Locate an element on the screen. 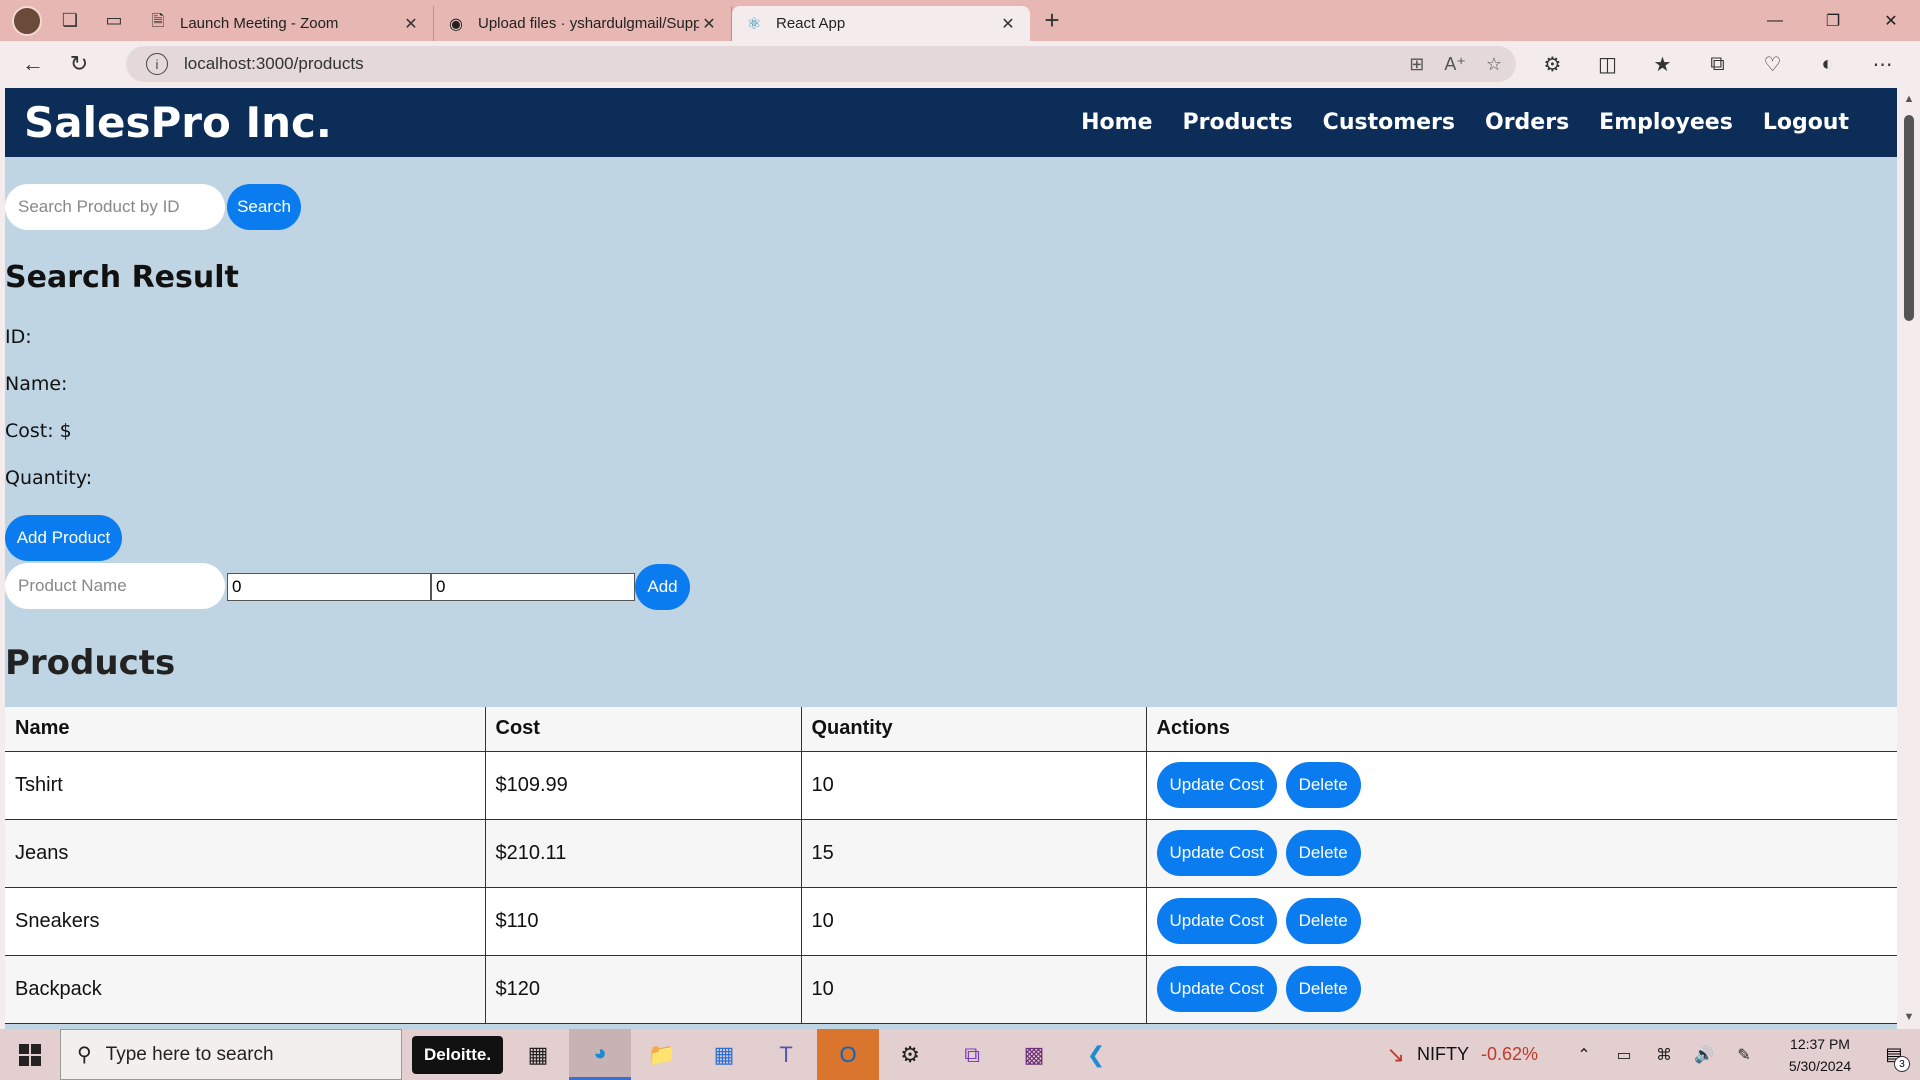  start-button is located at coordinates (30, 1054).